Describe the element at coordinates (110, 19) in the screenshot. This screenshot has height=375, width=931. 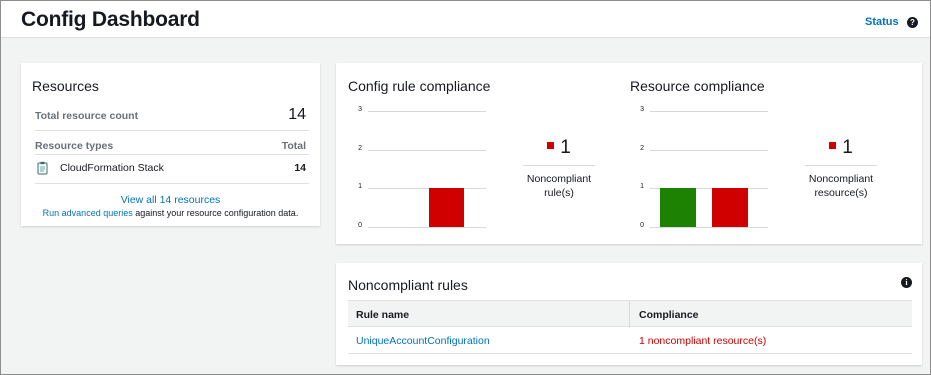
I see `page-title: Config Dashboard` at that location.